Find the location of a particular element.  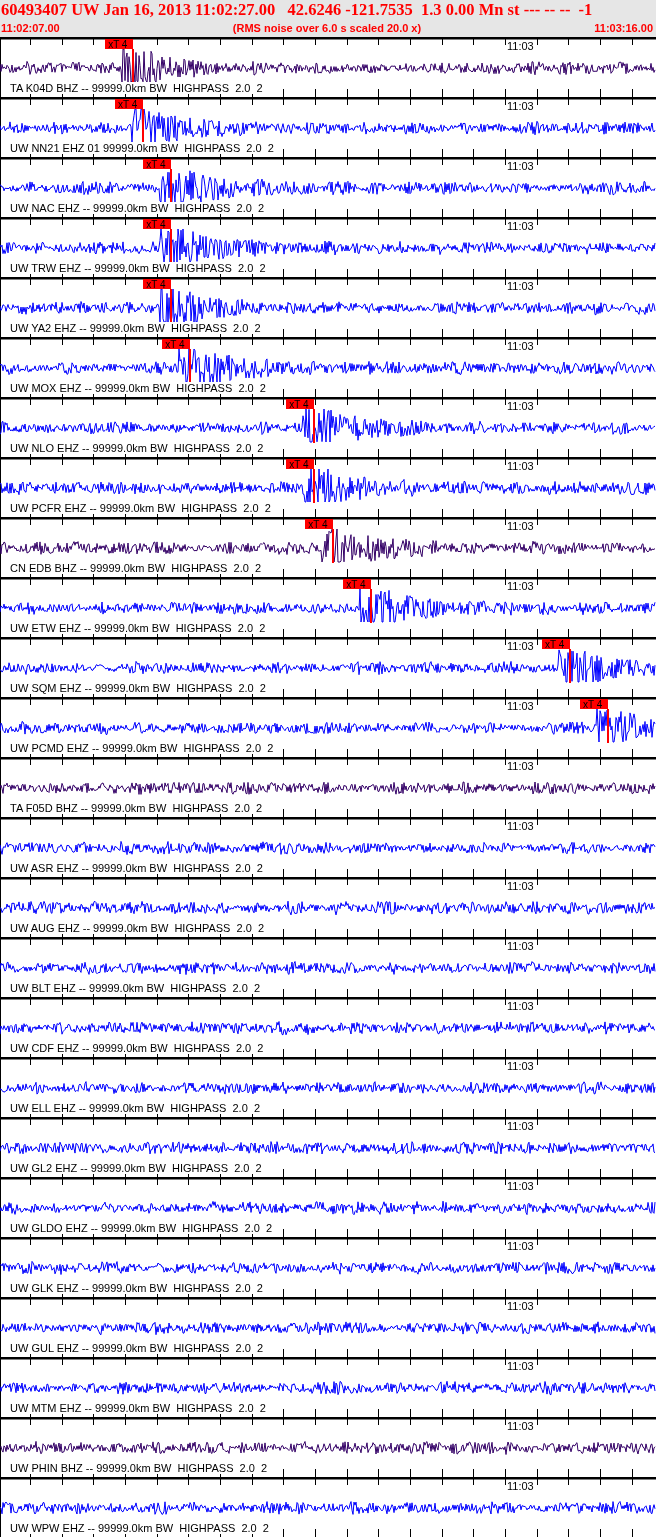

station-label: UW PHIN BHZ -- 99999.0km BW HIGHPASS 2.0 2 is located at coordinates (139, 1468).